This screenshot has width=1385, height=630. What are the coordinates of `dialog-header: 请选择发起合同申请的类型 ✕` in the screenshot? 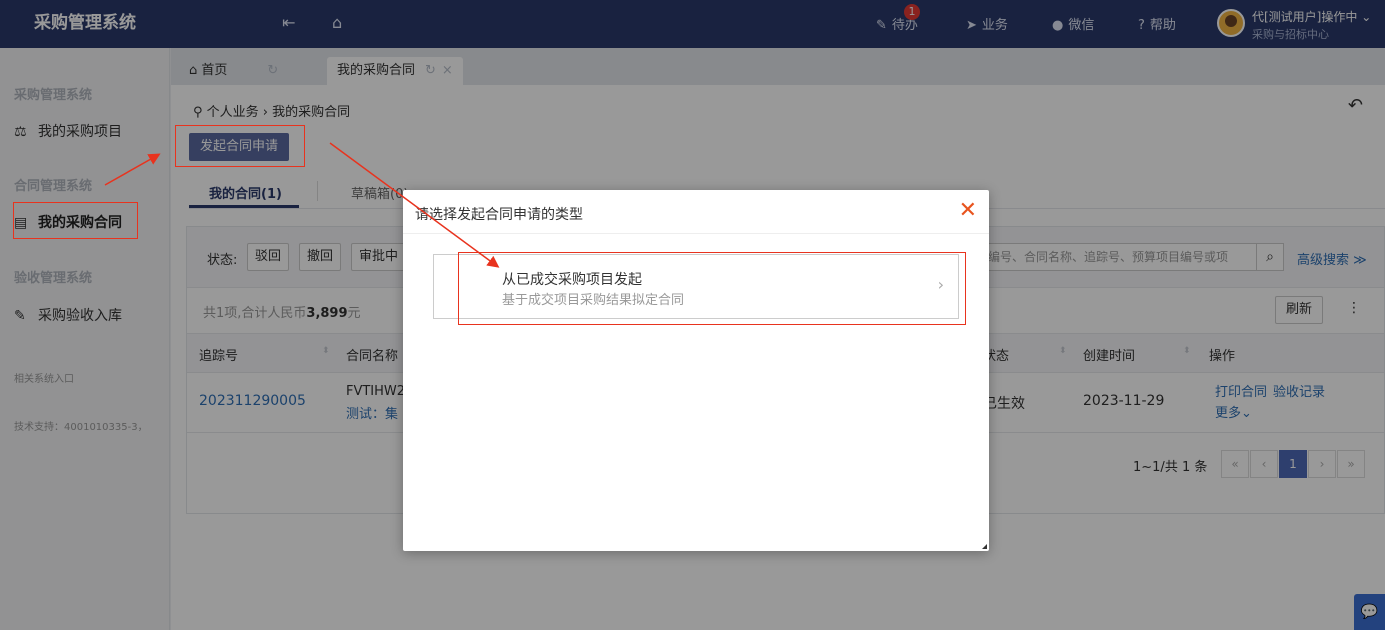 It's located at (696, 212).